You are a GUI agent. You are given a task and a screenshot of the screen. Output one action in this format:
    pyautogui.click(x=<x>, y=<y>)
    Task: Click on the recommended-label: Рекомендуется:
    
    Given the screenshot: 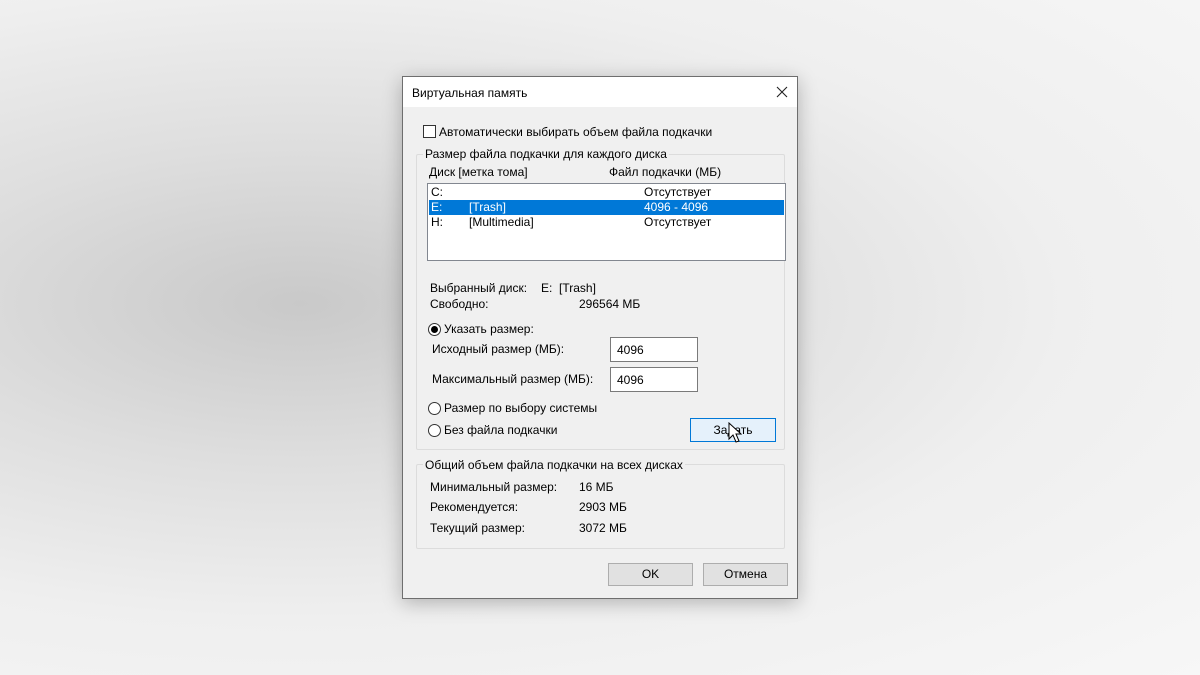 What is the action you would take?
    pyautogui.click(x=474, y=507)
    